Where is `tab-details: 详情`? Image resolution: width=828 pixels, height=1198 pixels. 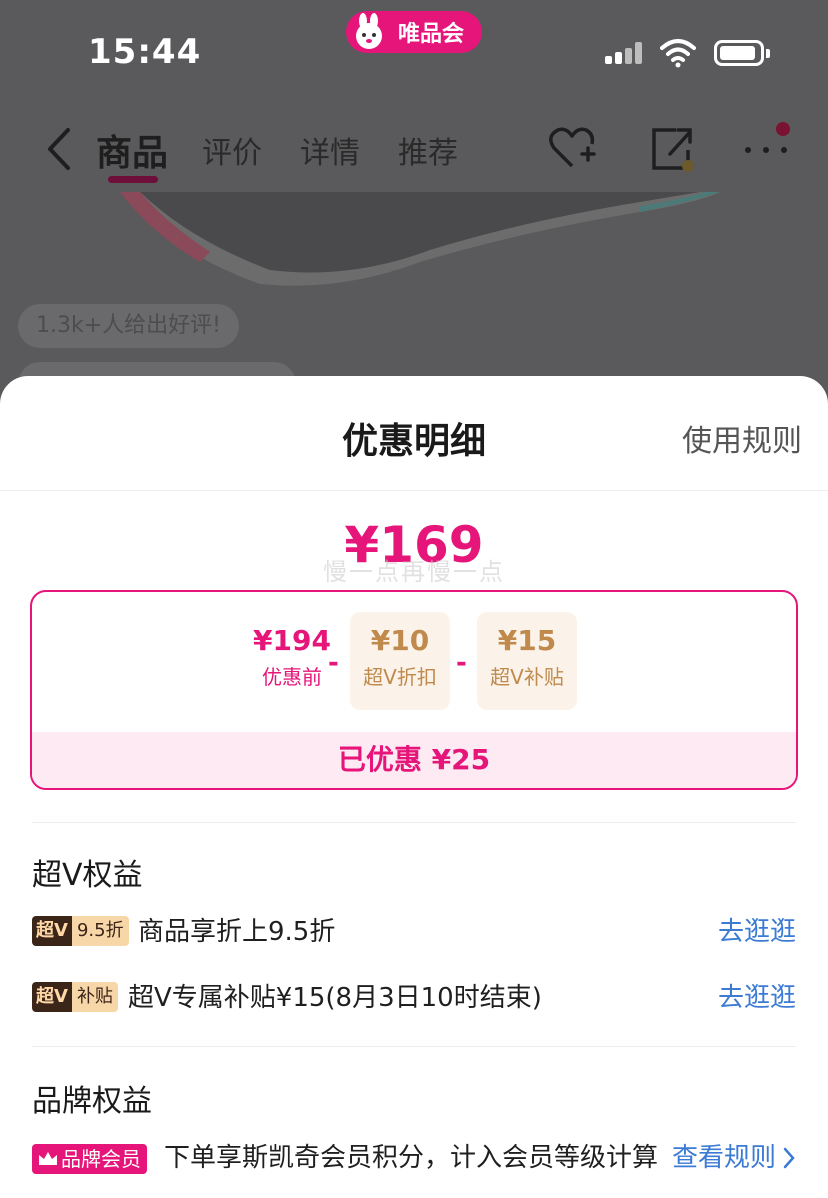 tab-details: 详情 is located at coordinates (330, 150).